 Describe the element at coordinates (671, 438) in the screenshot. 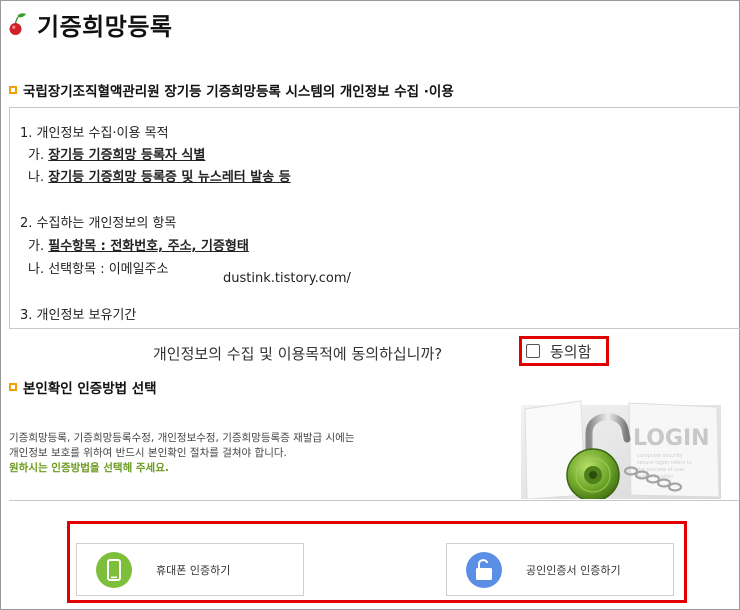

I see `login-image-text: LOGIN` at that location.